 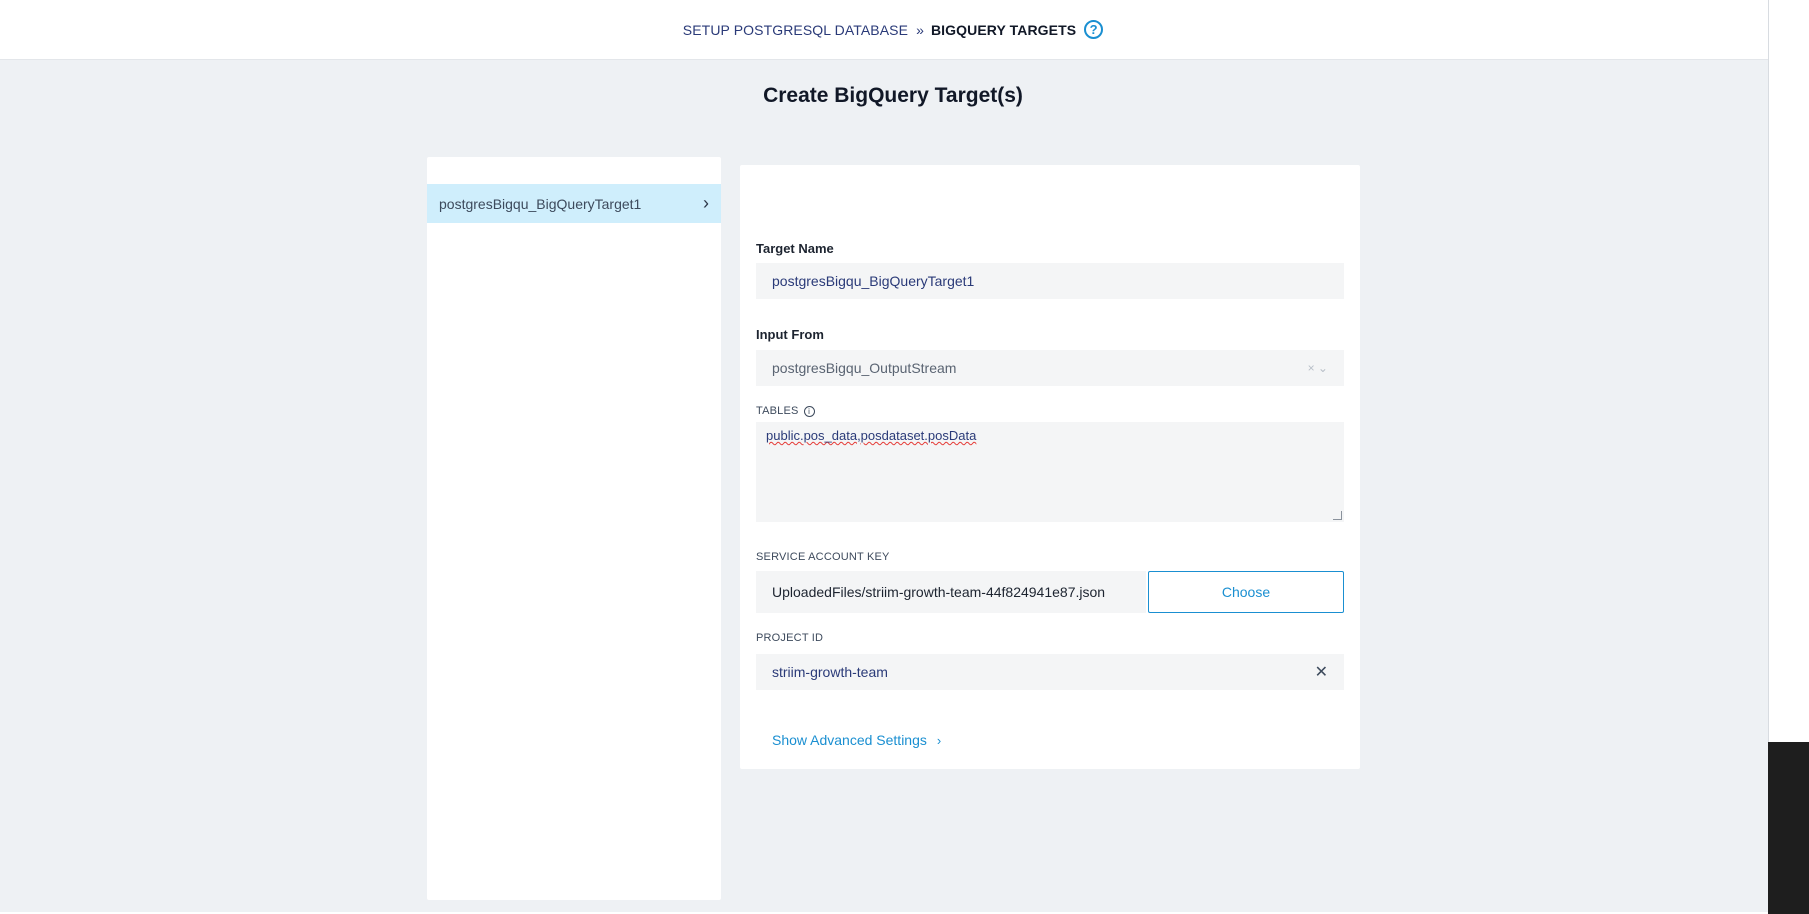 I want to click on project-id-input: striim-growth-team ✕, so click(x=1050, y=672).